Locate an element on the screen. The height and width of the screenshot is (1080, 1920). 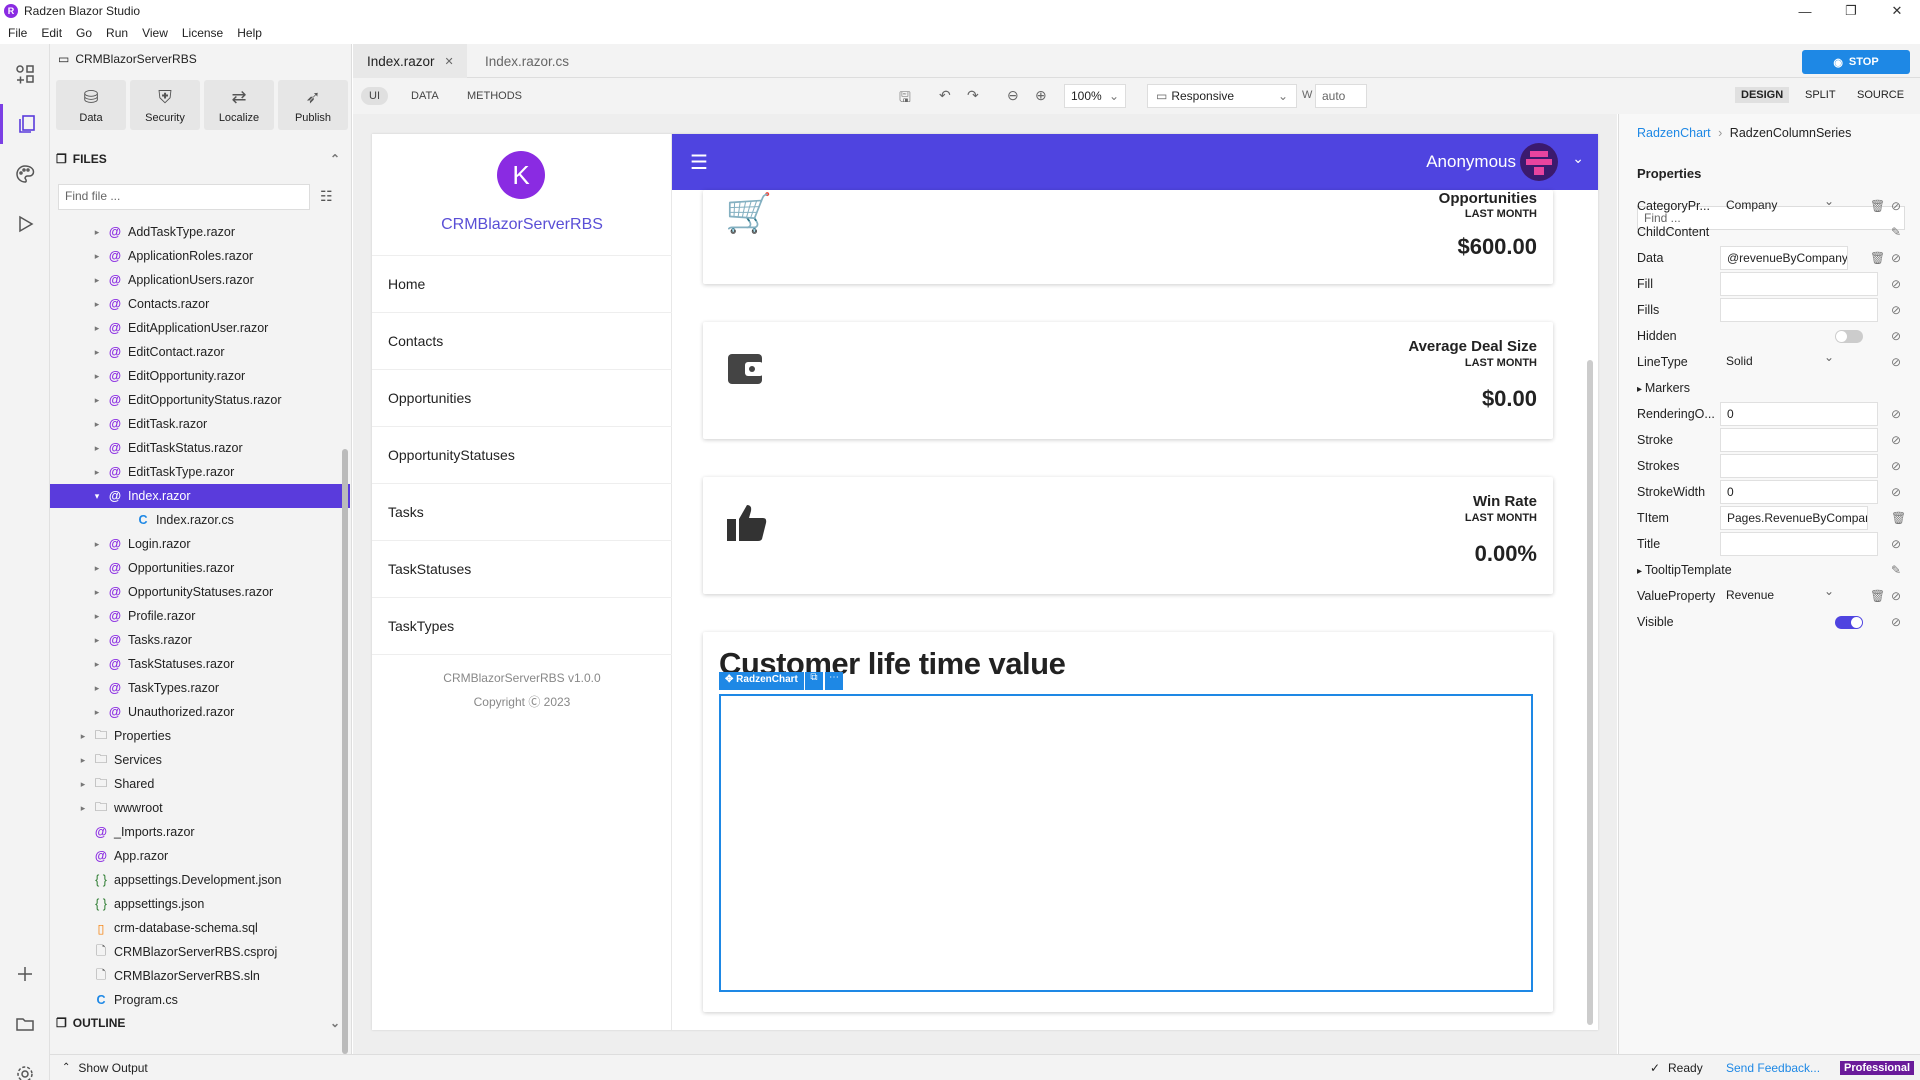
property-input: Pages.RevenueByCompany is located at coordinates (1794, 518).